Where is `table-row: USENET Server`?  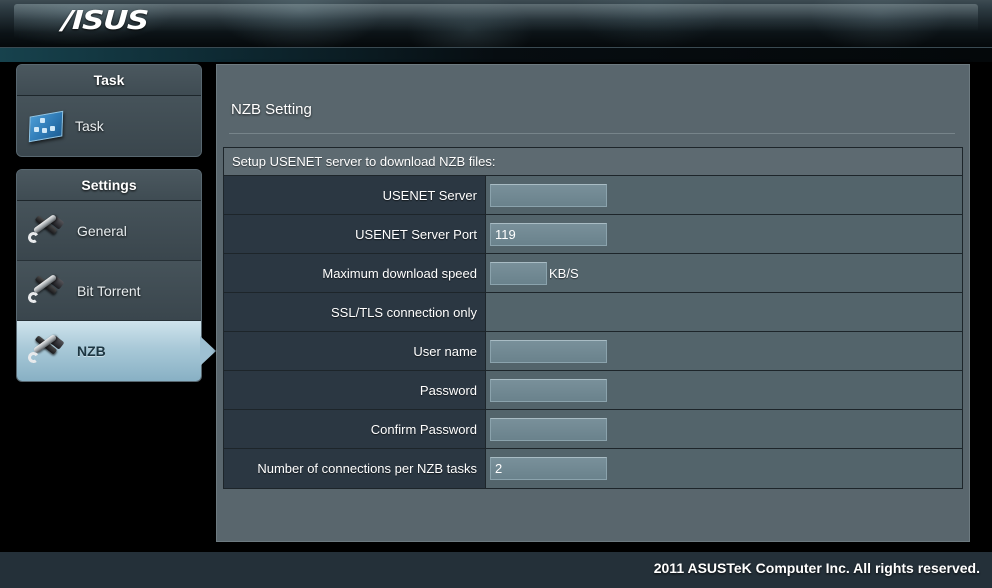 table-row: USENET Server is located at coordinates (593, 195).